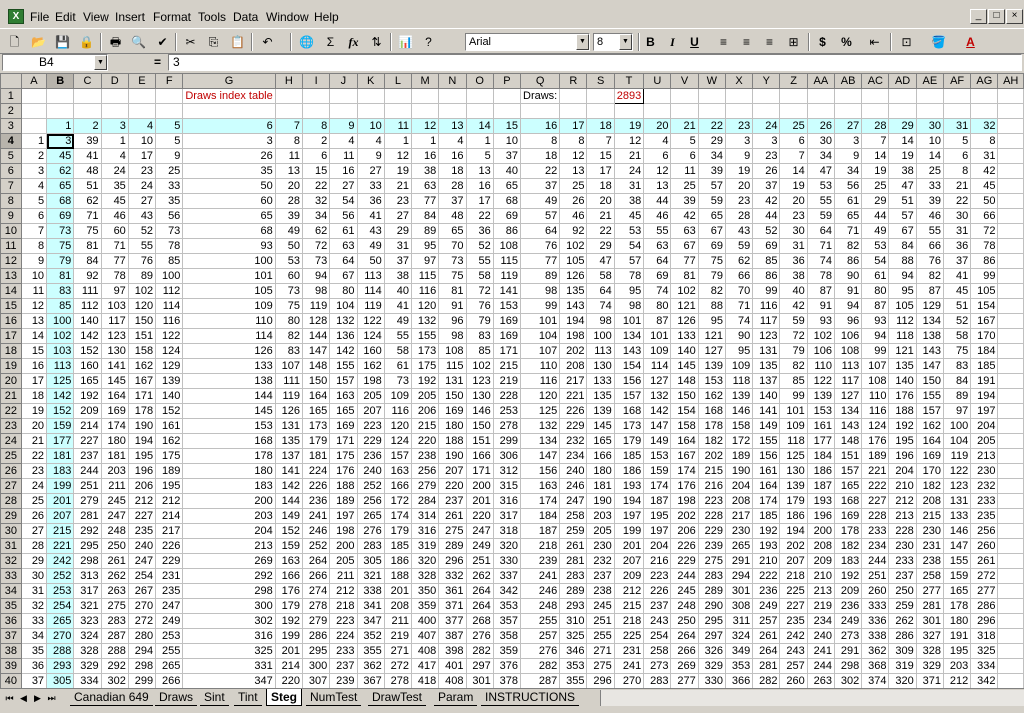 The width and height of the screenshot is (1024, 713). I want to click on cell: 169, so click(507, 321).